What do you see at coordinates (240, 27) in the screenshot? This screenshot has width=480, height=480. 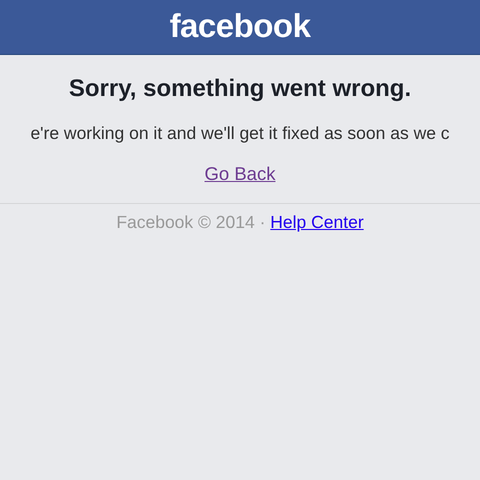 I see `logo: facebook` at bounding box center [240, 27].